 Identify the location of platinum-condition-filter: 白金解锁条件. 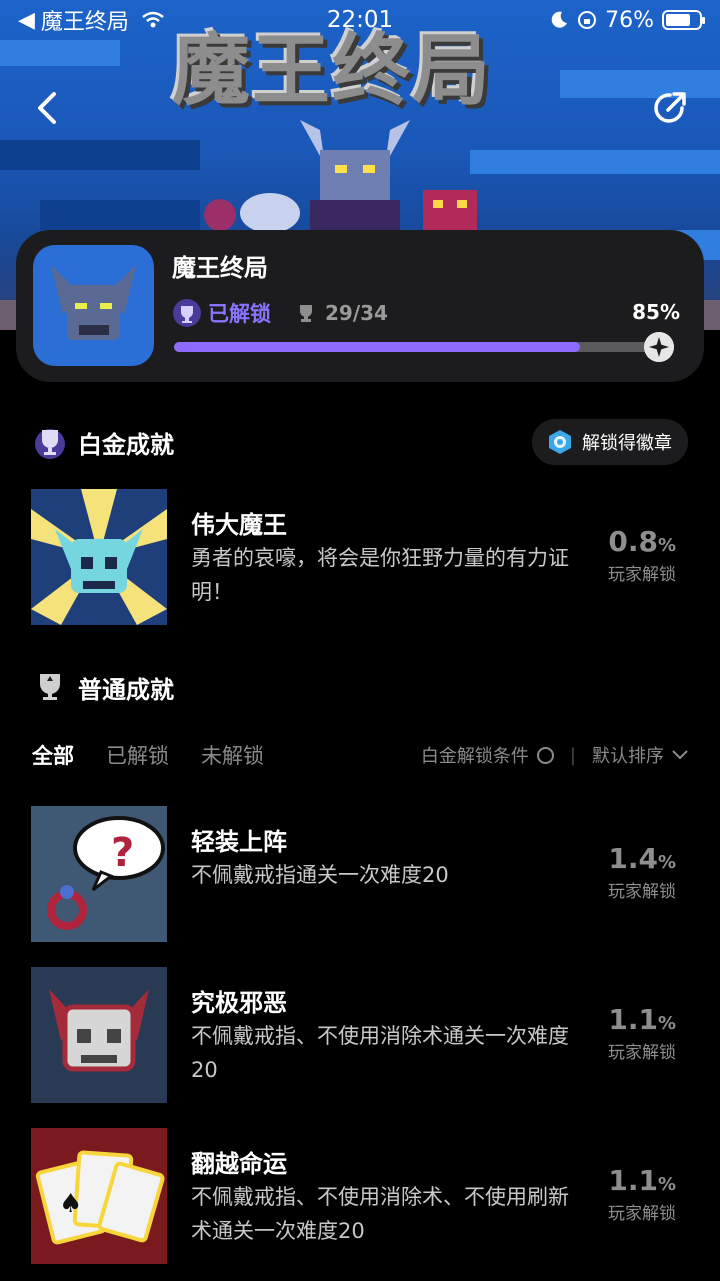
(475, 755).